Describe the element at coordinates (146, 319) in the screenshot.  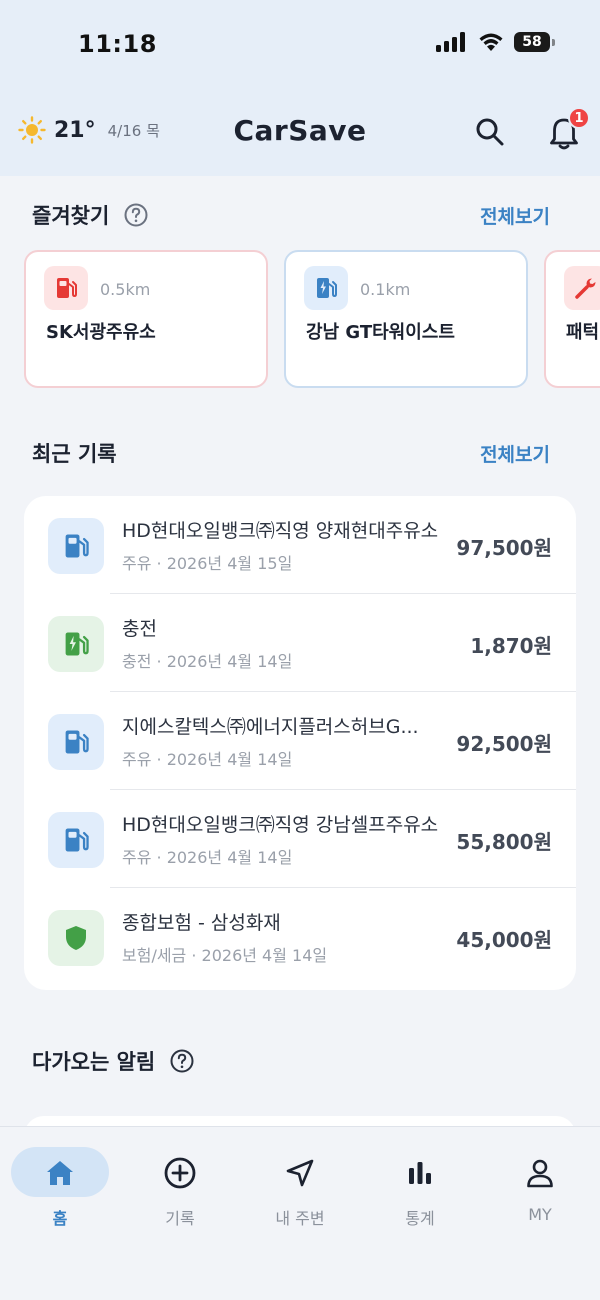
I see `favorite-card: 0.5km SK서광주유소` at that location.